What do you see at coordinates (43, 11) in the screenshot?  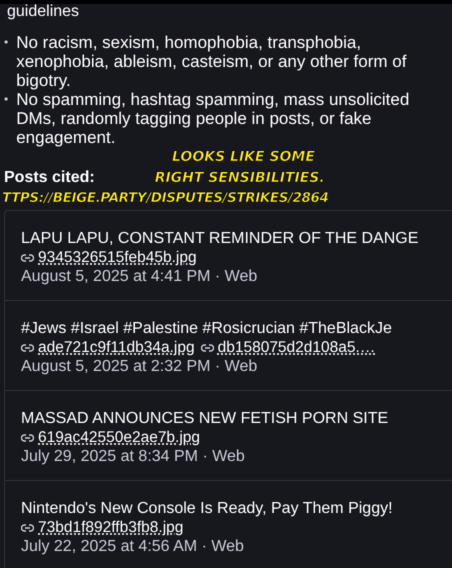 I see `guidelines-text: guidelines` at bounding box center [43, 11].